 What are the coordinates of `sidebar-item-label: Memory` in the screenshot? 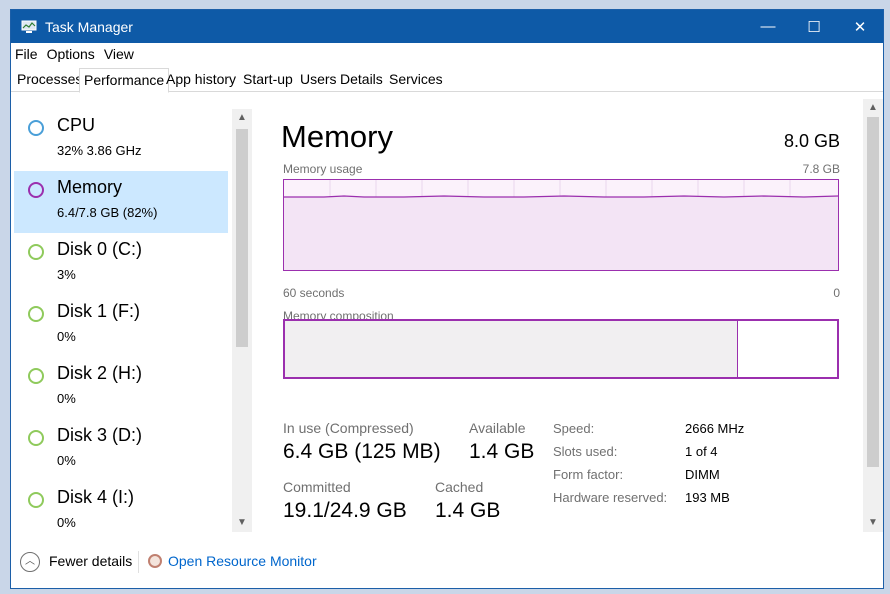 It's located at (90, 187).